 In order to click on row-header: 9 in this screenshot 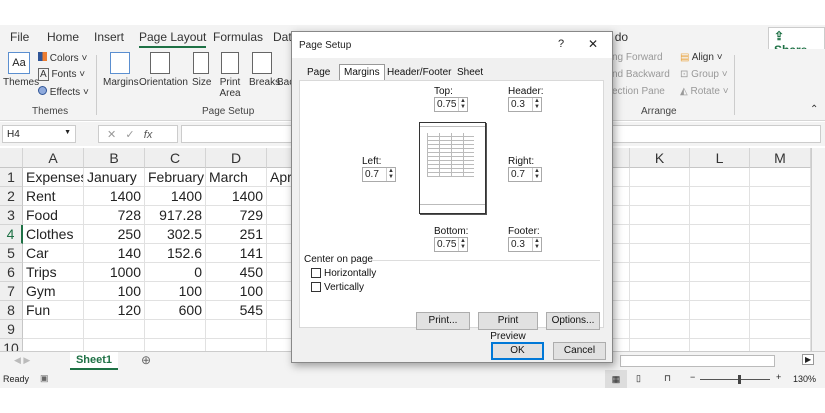, I will do `click(11, 329)`.